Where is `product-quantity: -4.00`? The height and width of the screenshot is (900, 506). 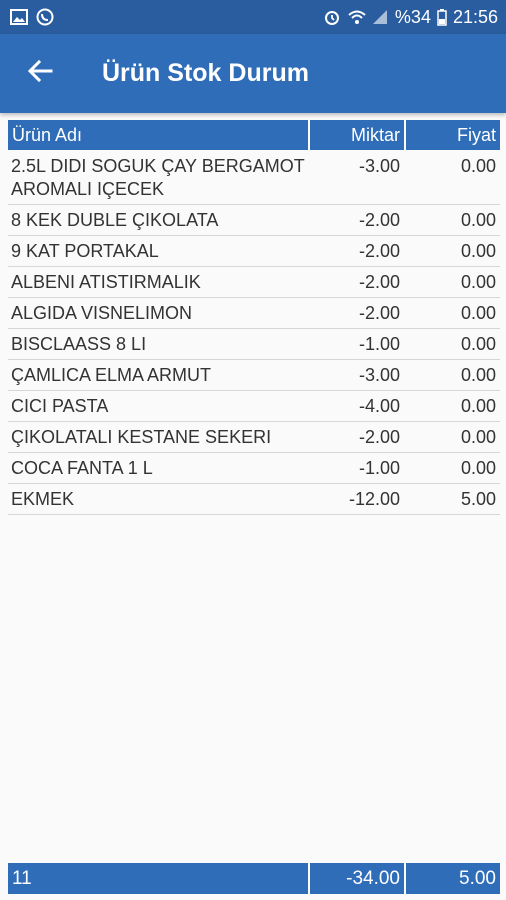 product-quantity: -4.00 is located at coordinates (379, 406).